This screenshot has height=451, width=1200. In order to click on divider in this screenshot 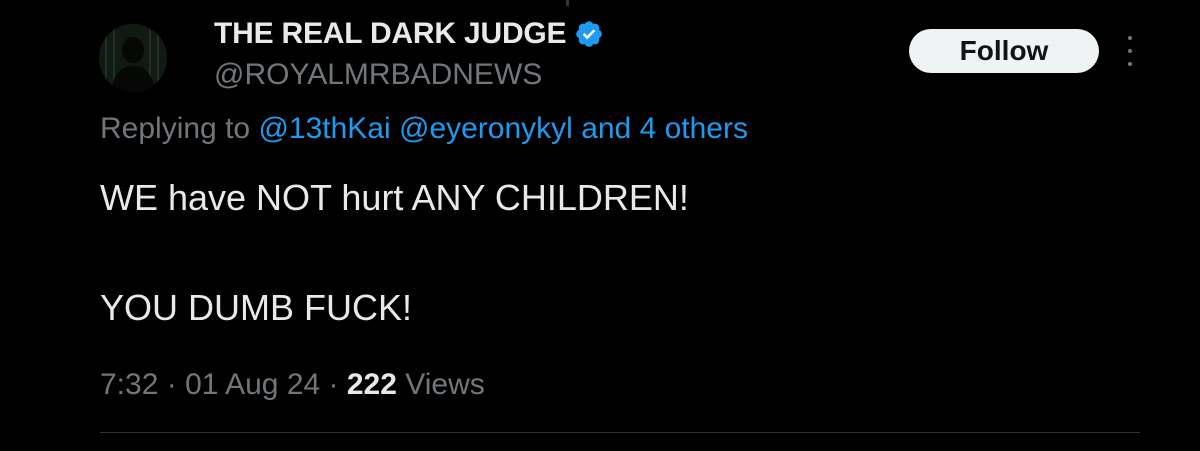, I will do `click(620, 432)`.